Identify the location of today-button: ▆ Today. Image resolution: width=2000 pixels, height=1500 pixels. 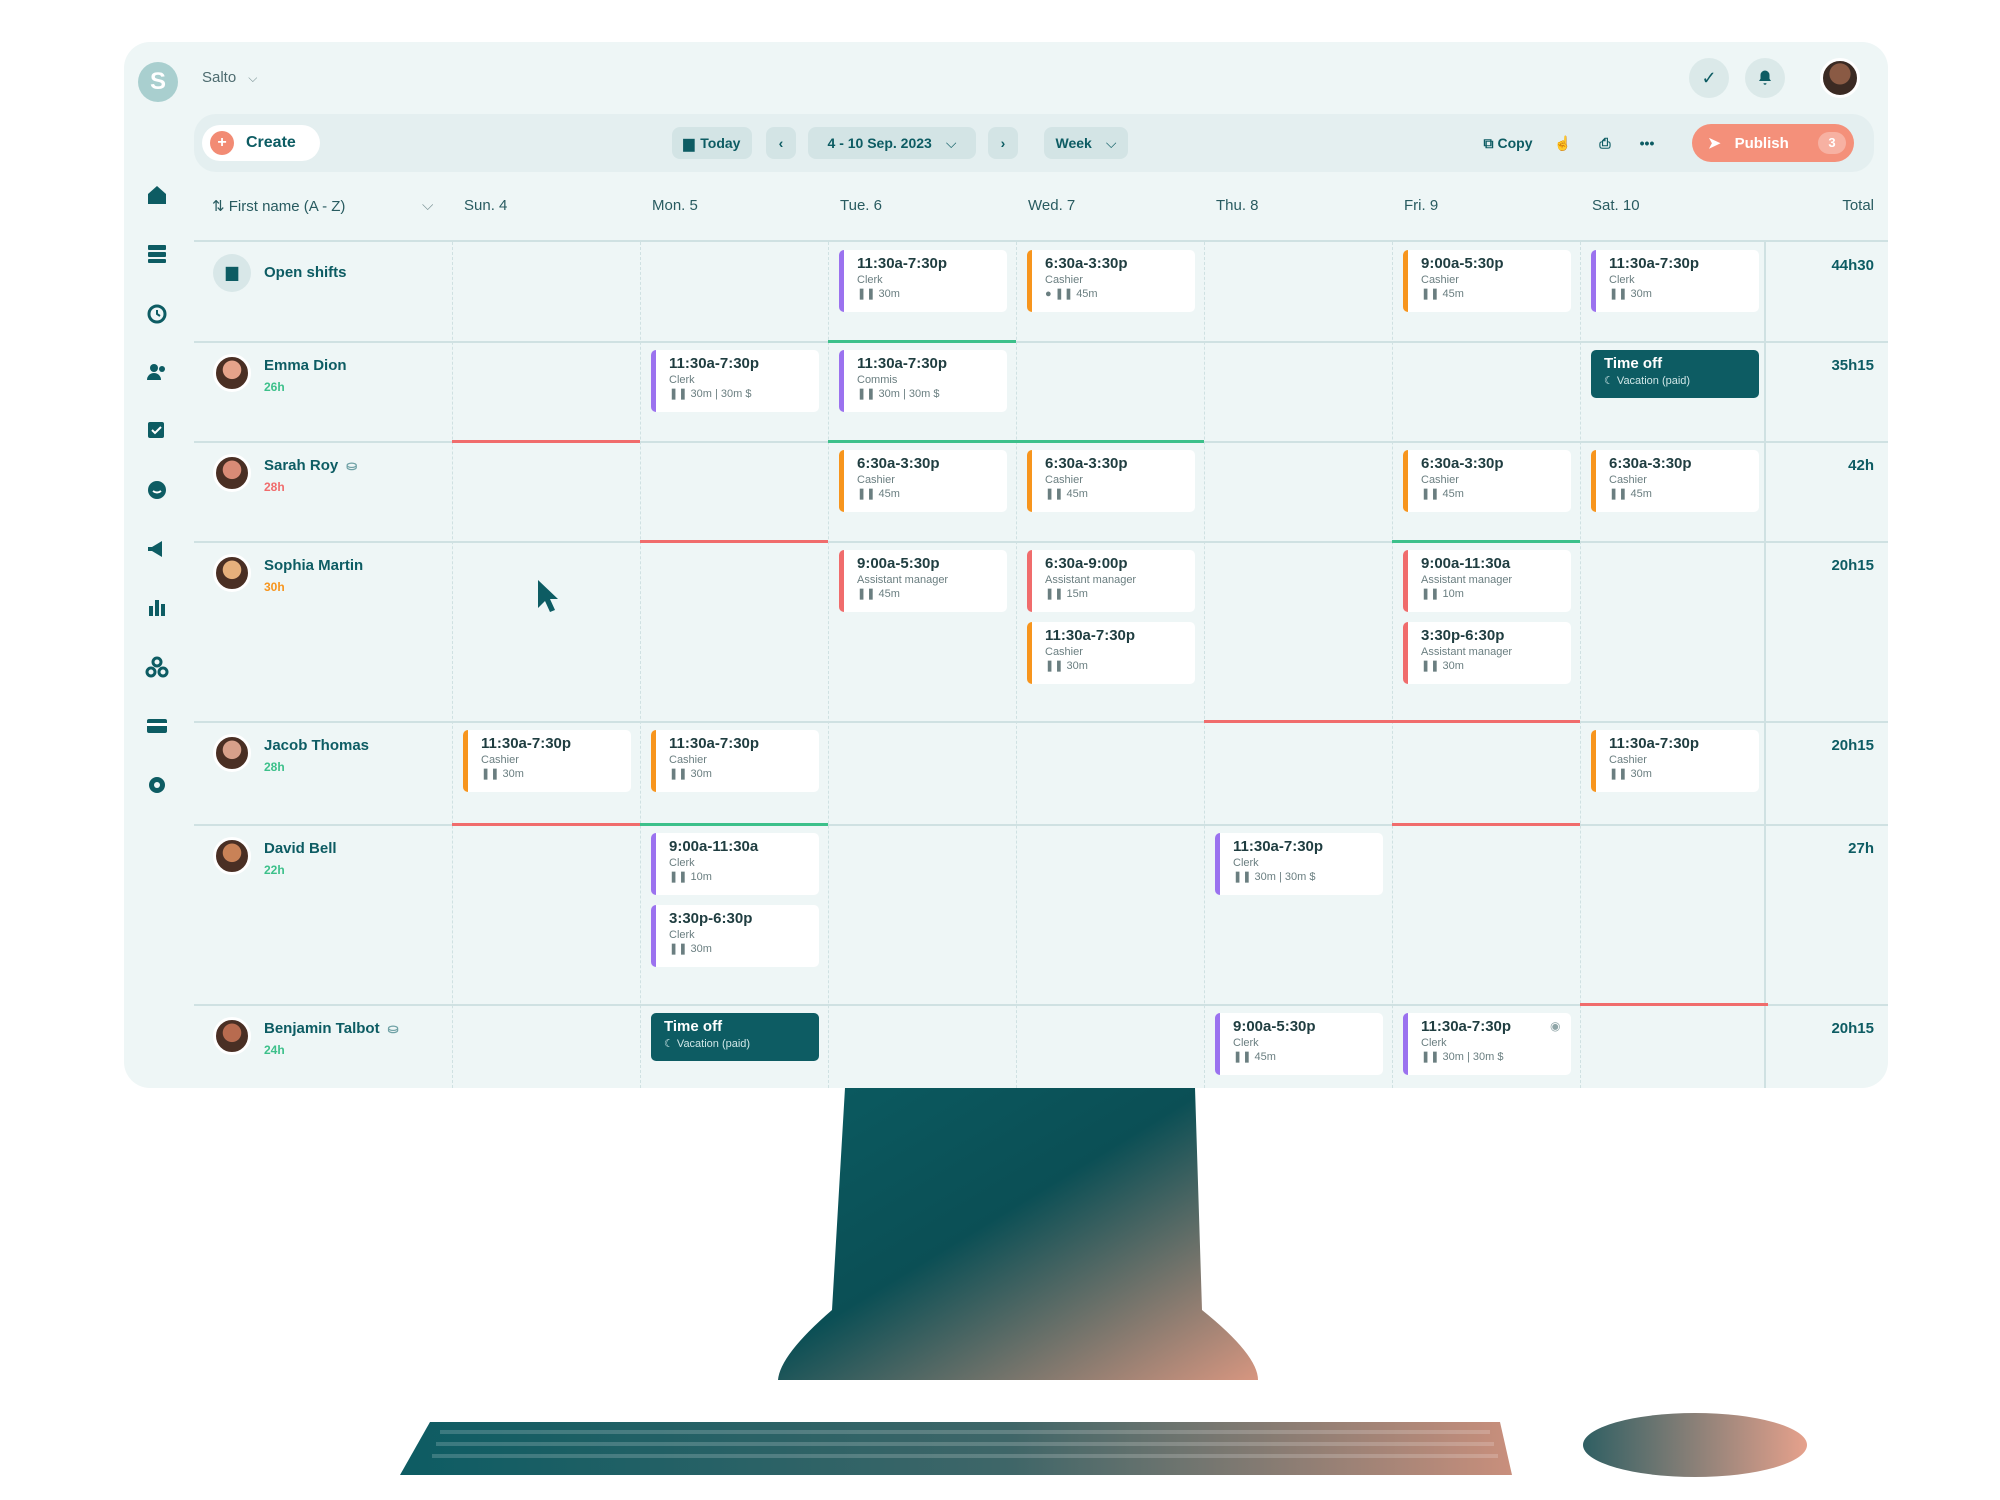
(712, 143).